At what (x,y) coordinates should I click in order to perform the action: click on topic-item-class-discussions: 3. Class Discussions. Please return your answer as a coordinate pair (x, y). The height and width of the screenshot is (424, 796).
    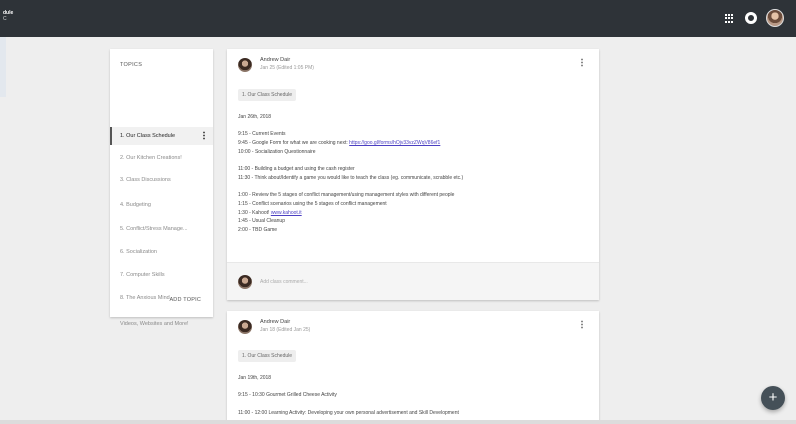
    Looking at the image, I should click on (161, 180).